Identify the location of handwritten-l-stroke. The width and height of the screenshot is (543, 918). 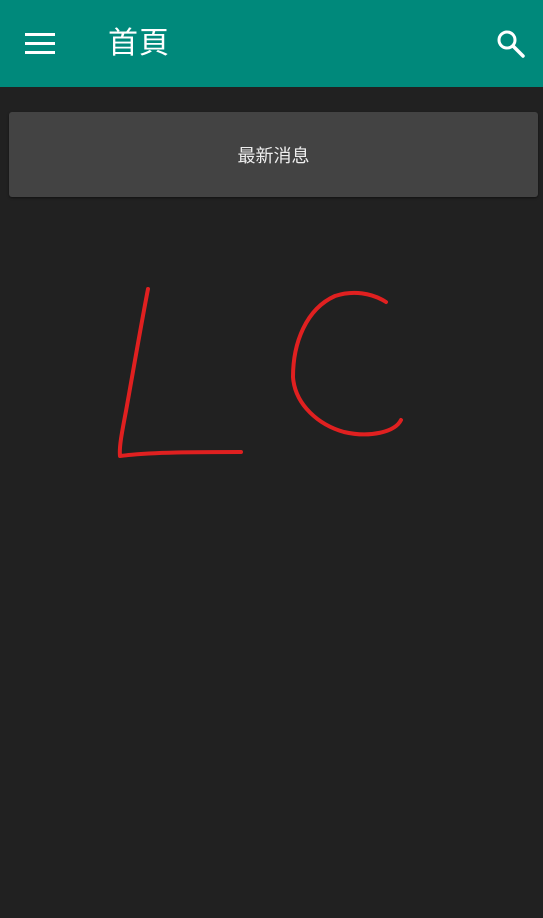
(180, 372).